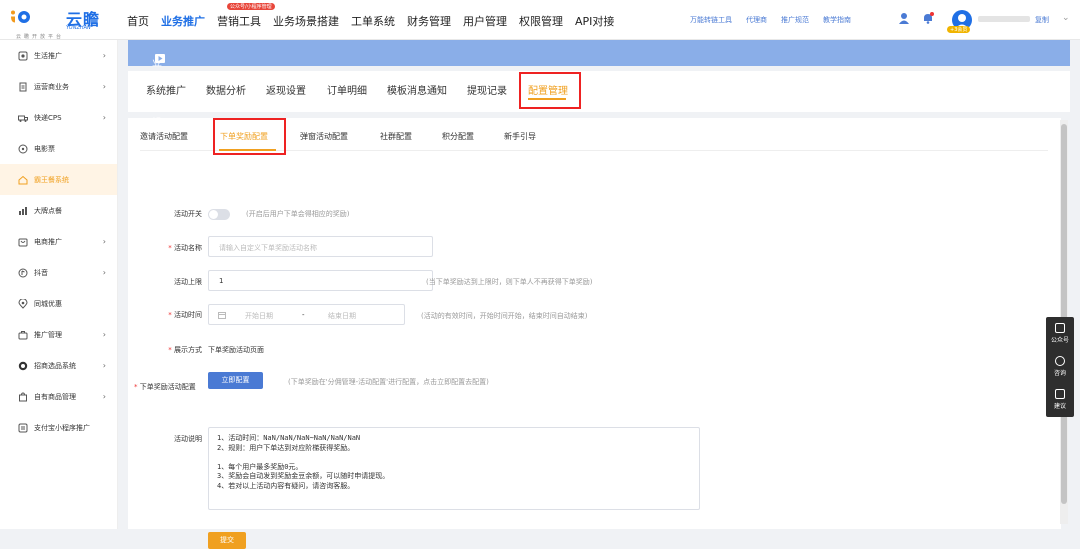 This screenshot has height=549, width=1080. What do you see at coordinates (58, 241) in the screenshot?
I see `sidebar-item-ecommerce: 电商推广 ›` at bounding box center [58, 241].